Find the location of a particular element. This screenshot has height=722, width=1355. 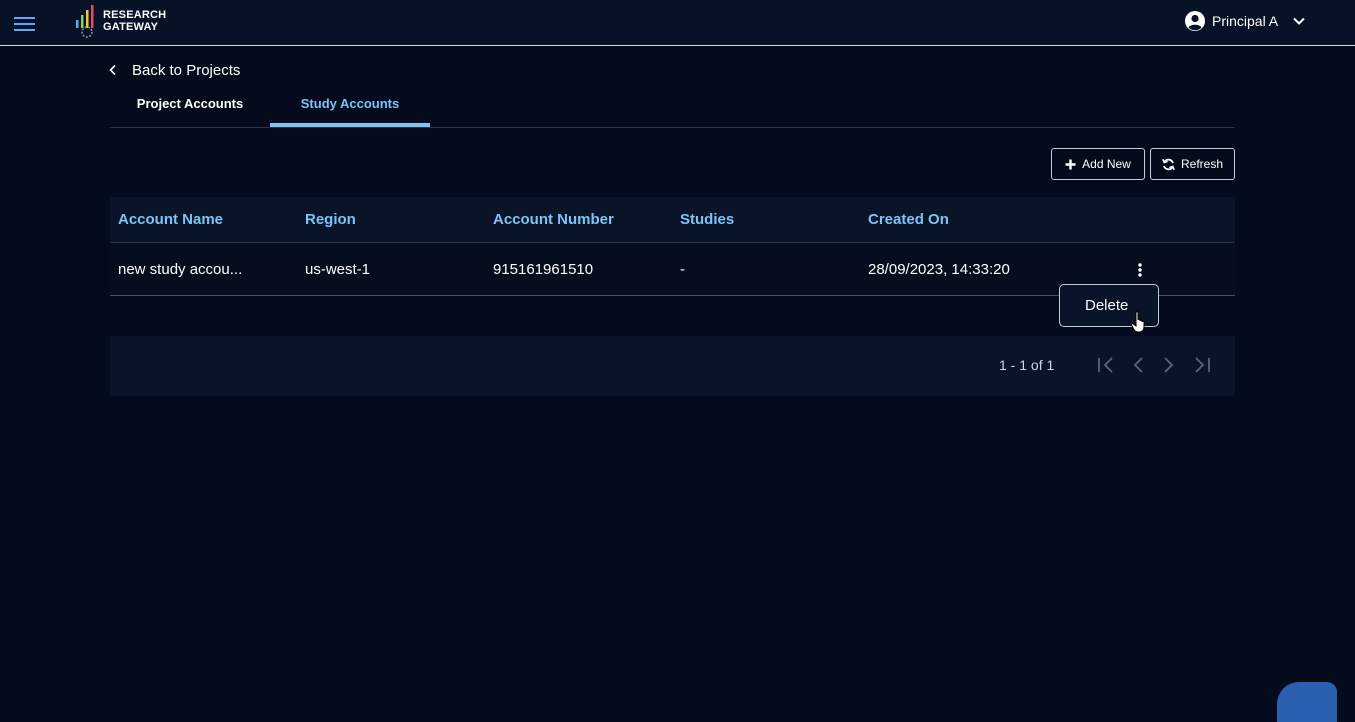

account-tabs: Project Accounts Study Accounts is located at coordinates (672, 107).